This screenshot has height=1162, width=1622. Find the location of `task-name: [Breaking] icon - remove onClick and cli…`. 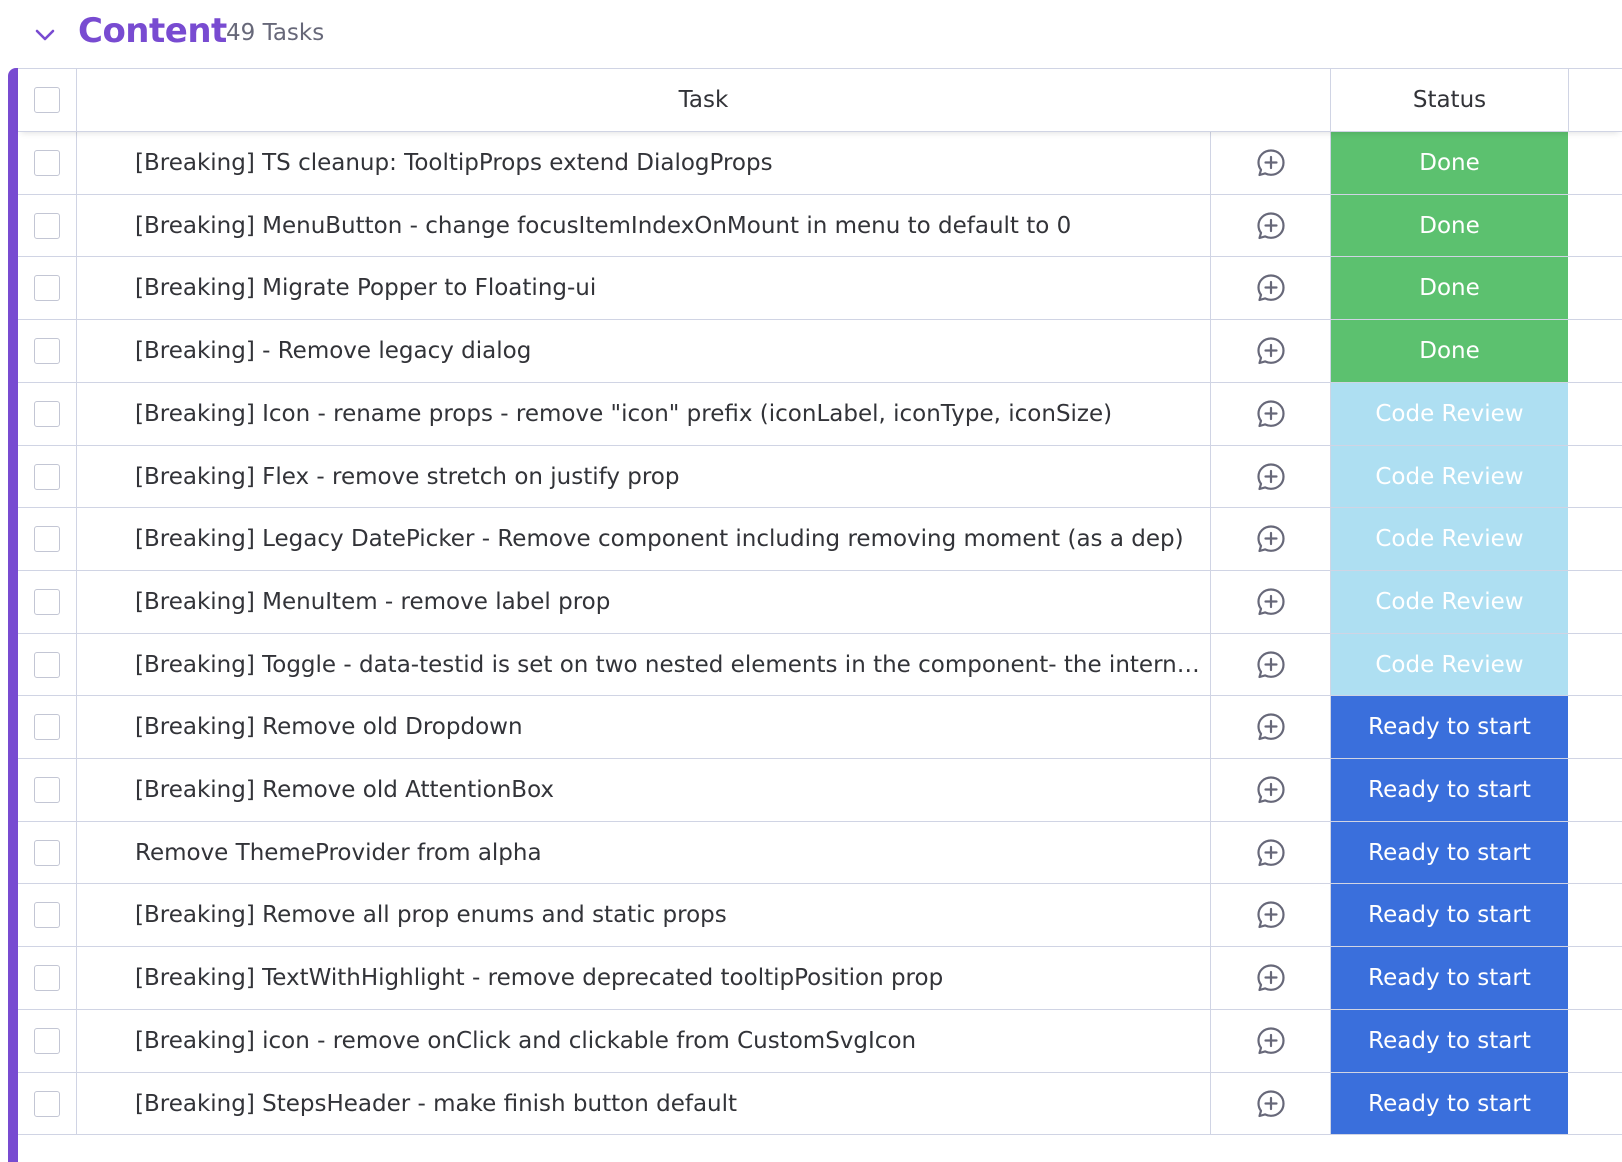

task-name: [Breaking] icon - remove onClick and cli… is located at coordinates (525, 1041).